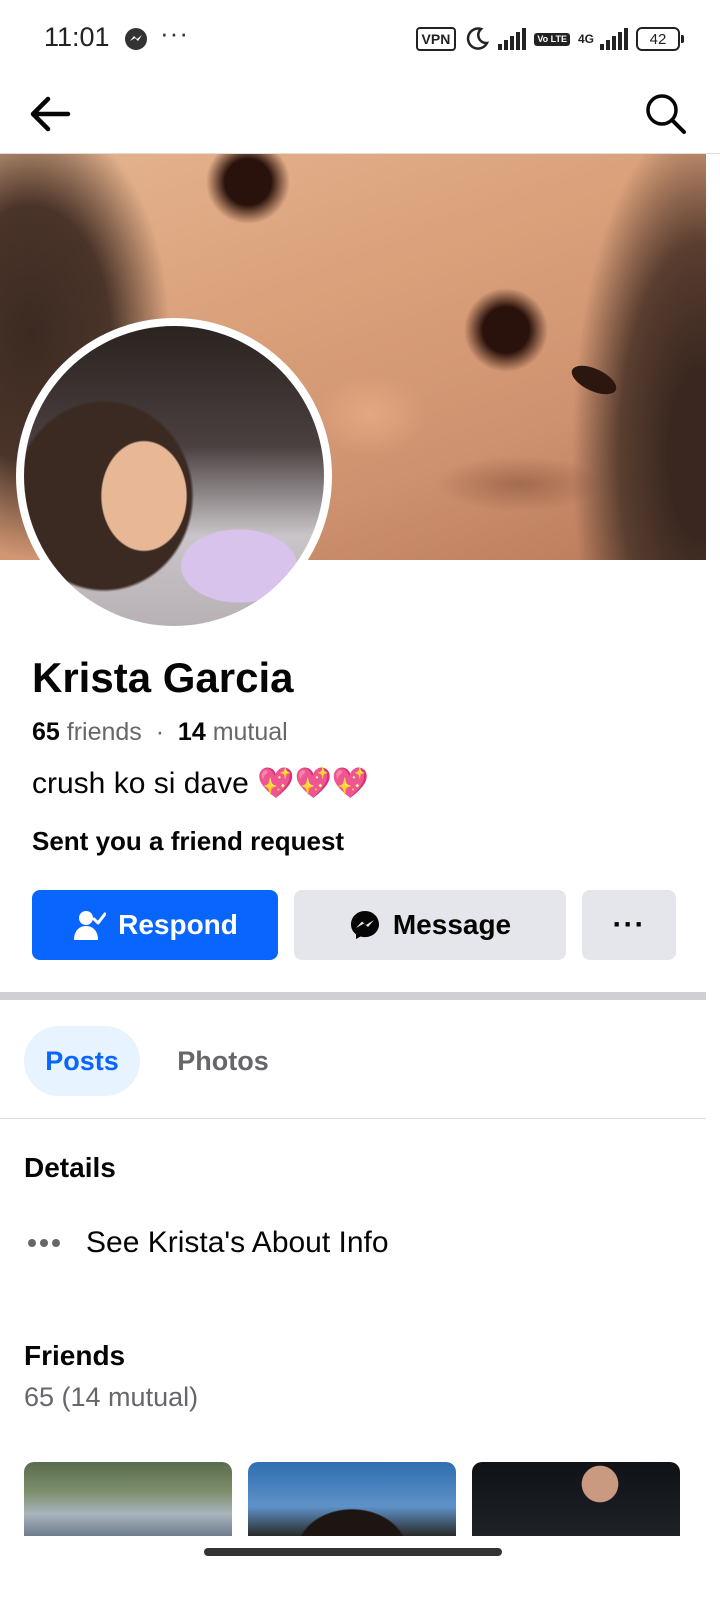 The width and height of the screenshot is (720, 1600). What do you see at coordinates (82, 1061) in the screenshot?
I see `tab-posts: Posts` at bounding box center [82, 1061].